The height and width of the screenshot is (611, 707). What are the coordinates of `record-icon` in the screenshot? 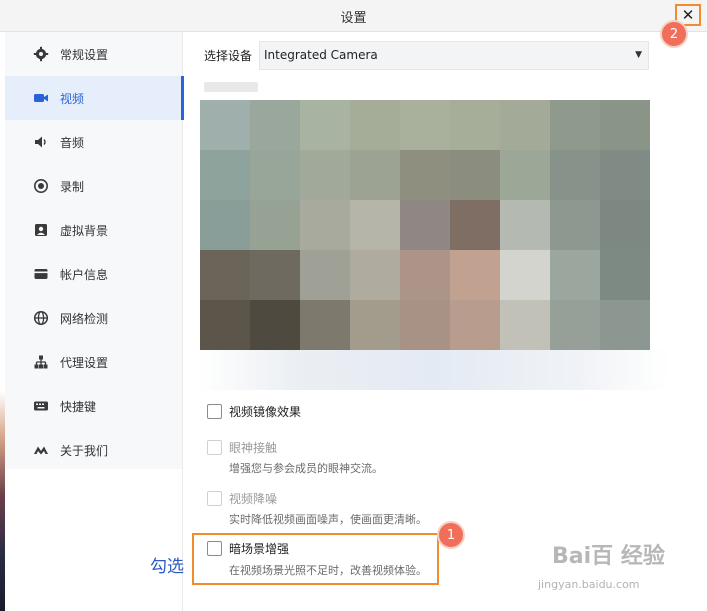 It's located at (41, 186).